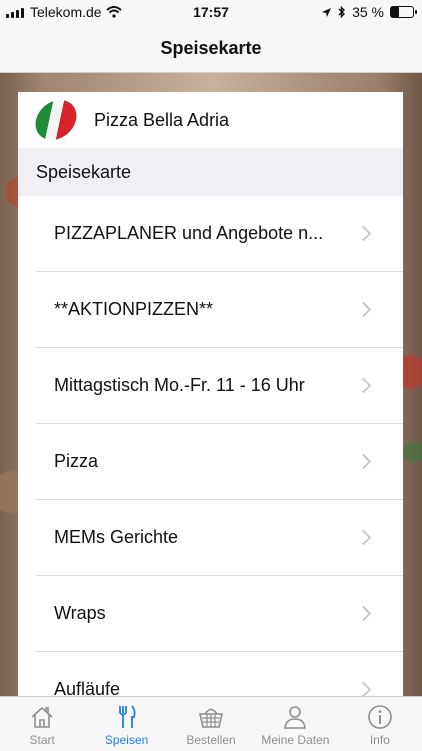 This screenshot has width=422, height=751. What do you see at coordinates (211, 718) in the screenshot?
I see `basket-icon` at bounding box center [211, 718].